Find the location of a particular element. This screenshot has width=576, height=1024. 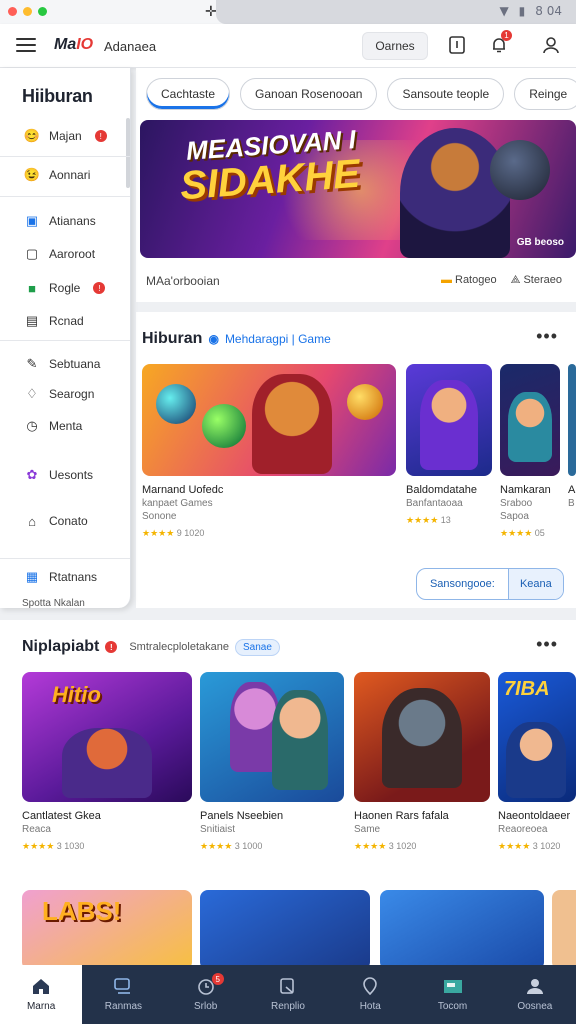

hero-tag: GB beoso is located at coordinates (540, 242).